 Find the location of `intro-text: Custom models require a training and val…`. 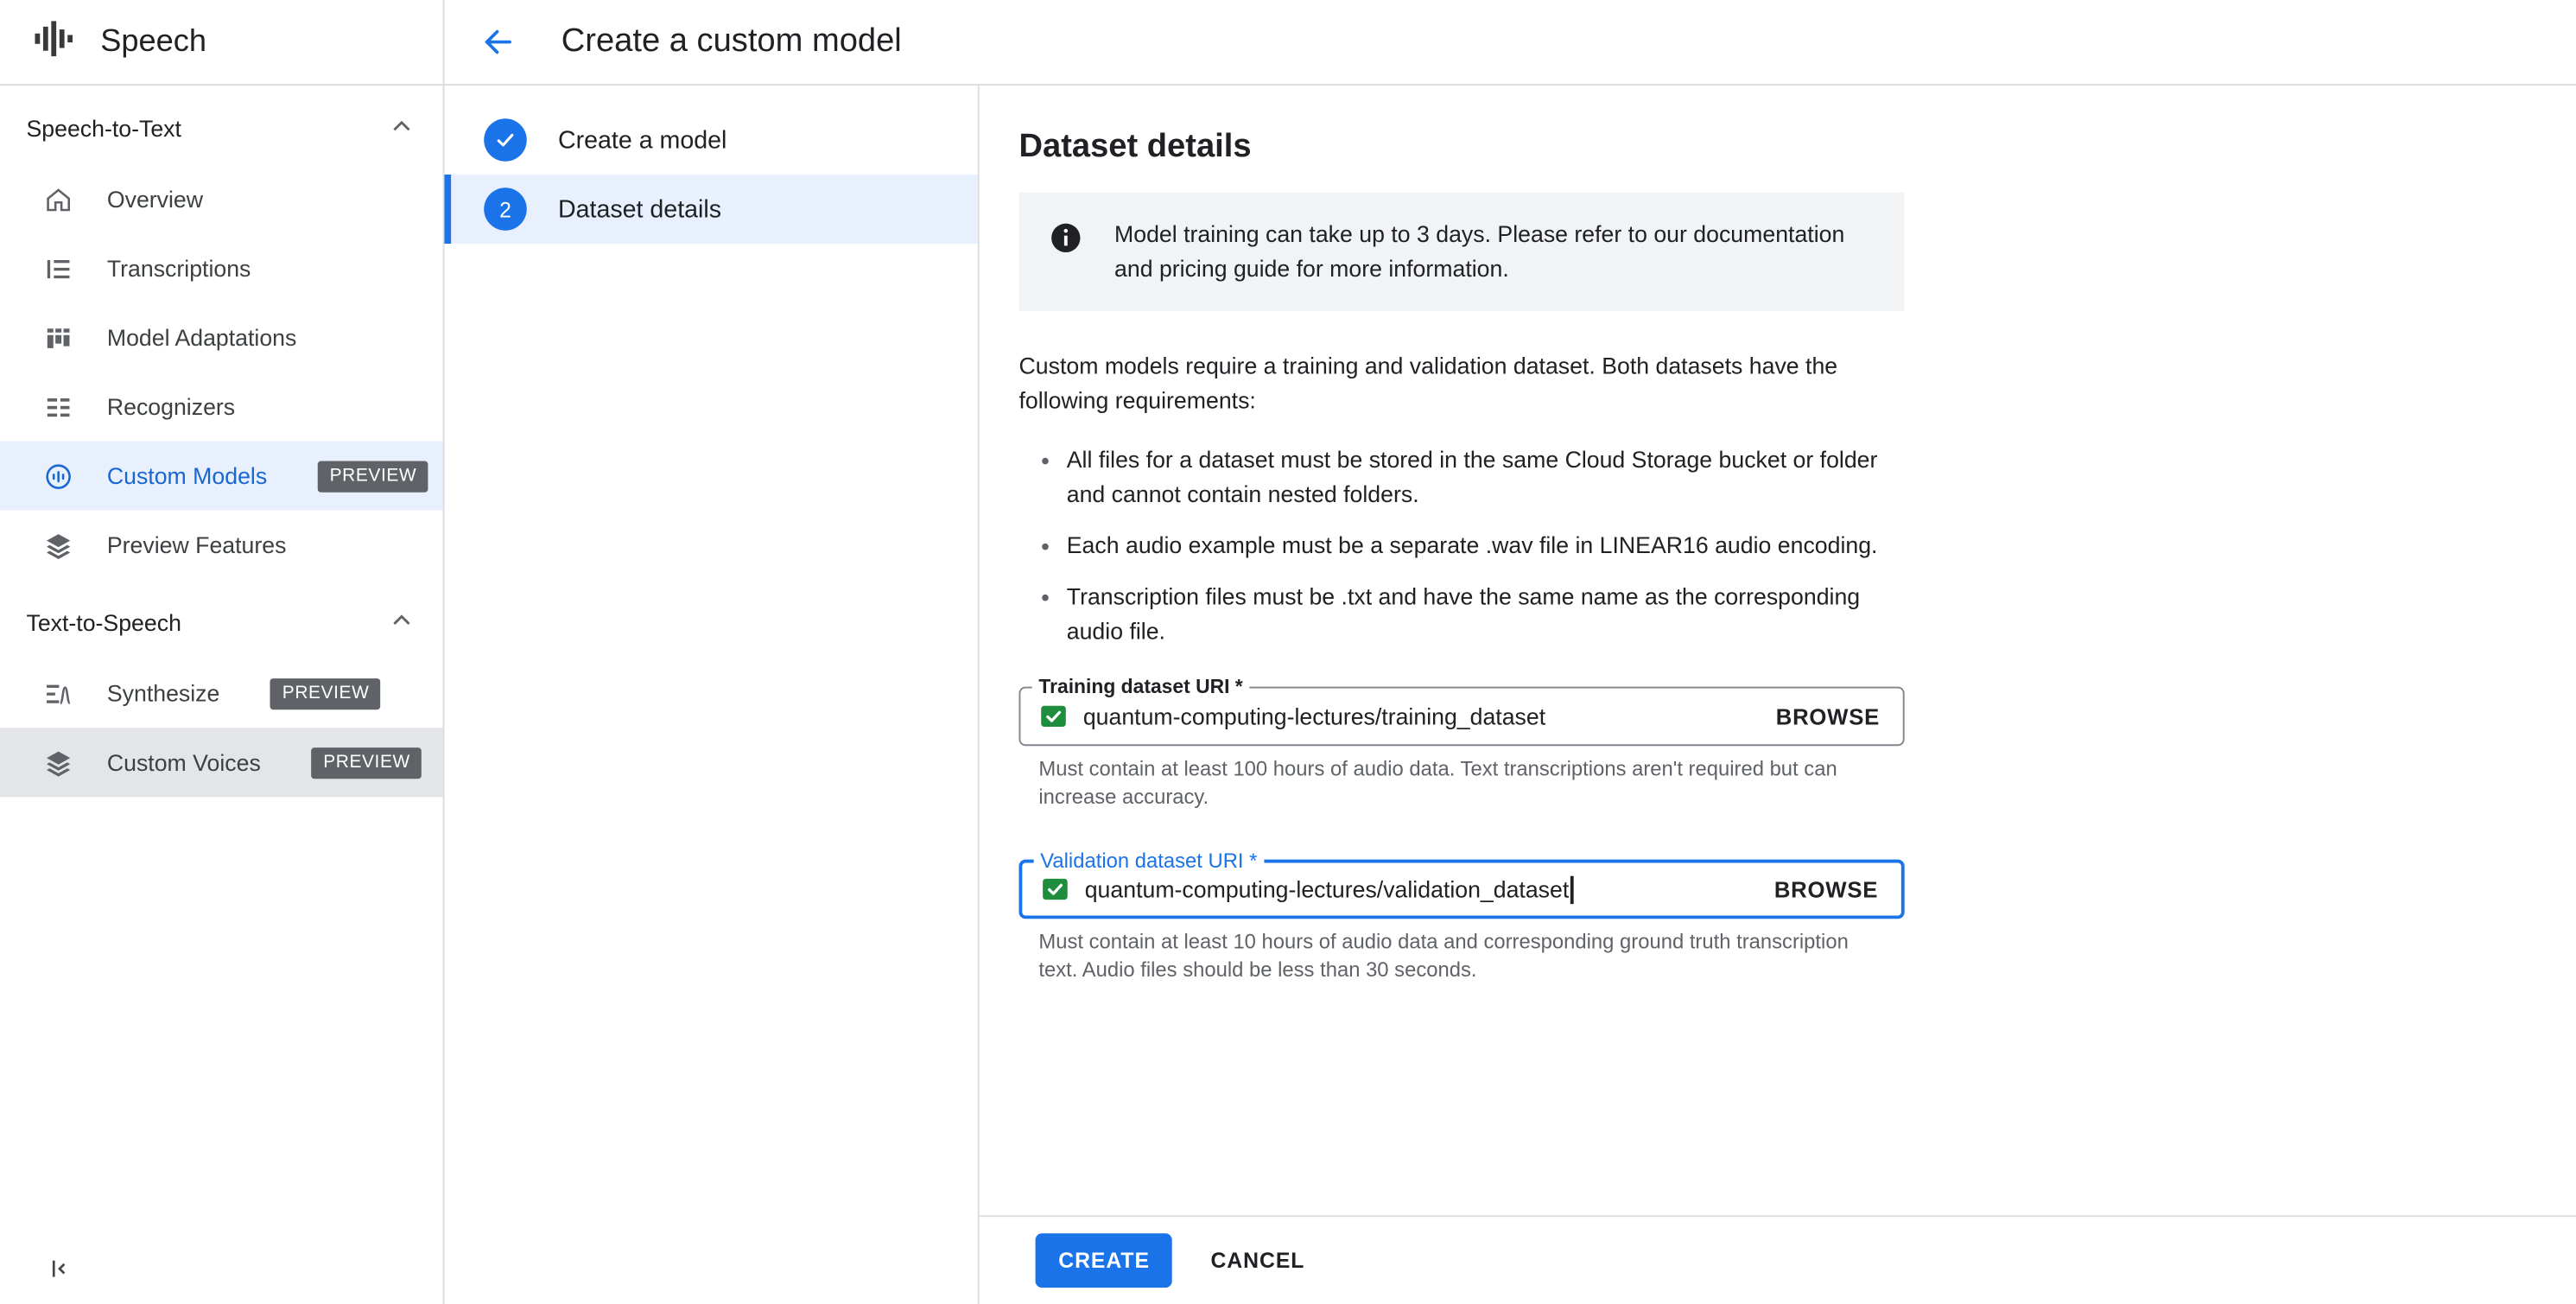

intro-text: Custom models require a training and val… is located at coordinates (1428, 383).